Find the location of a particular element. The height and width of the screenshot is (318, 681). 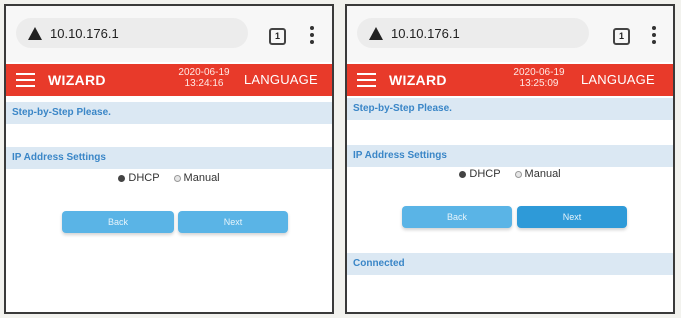

datetime: 2020-06-19 13:25:09 is located at coordinates (539, 78).